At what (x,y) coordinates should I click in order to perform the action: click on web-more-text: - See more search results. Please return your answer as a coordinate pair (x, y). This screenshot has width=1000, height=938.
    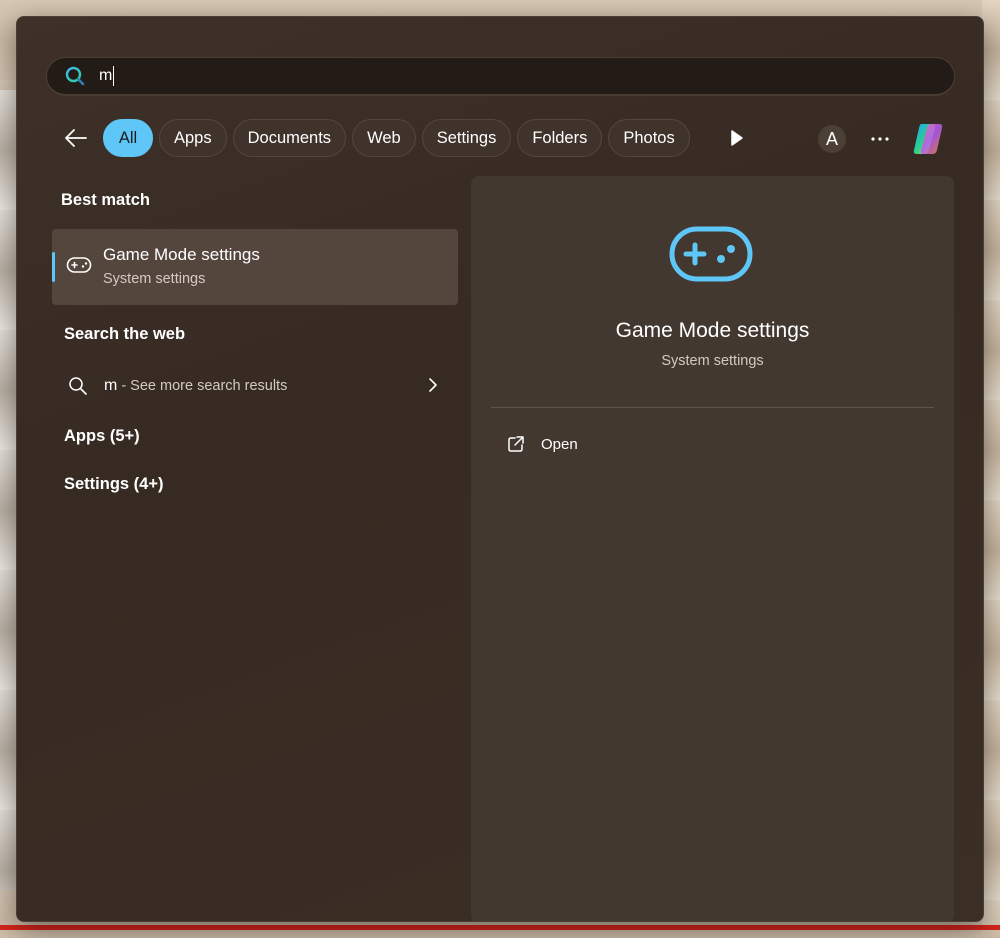
    Looking at the image, I should click on (204, 386).